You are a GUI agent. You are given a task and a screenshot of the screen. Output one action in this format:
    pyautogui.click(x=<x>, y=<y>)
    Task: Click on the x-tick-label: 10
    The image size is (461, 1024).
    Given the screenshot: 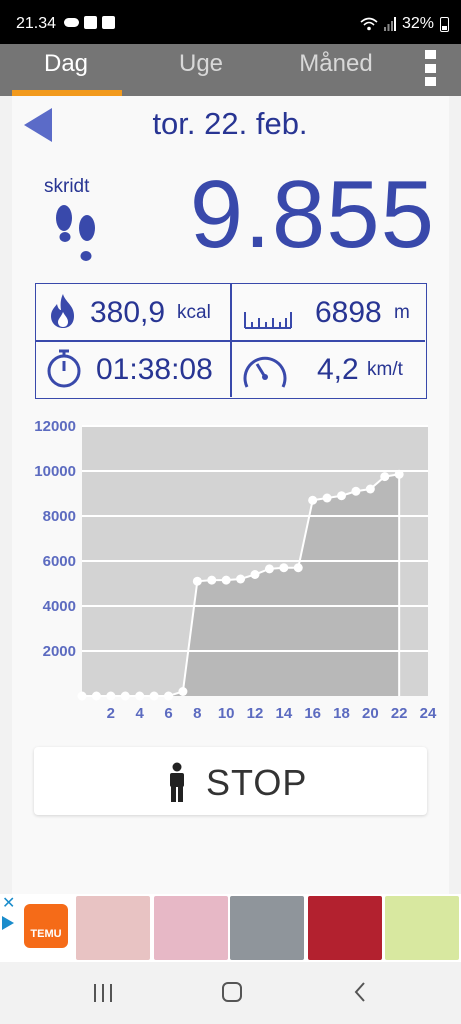 What is the action you would take?
    pyautogui.click(x=226, y=713)
    